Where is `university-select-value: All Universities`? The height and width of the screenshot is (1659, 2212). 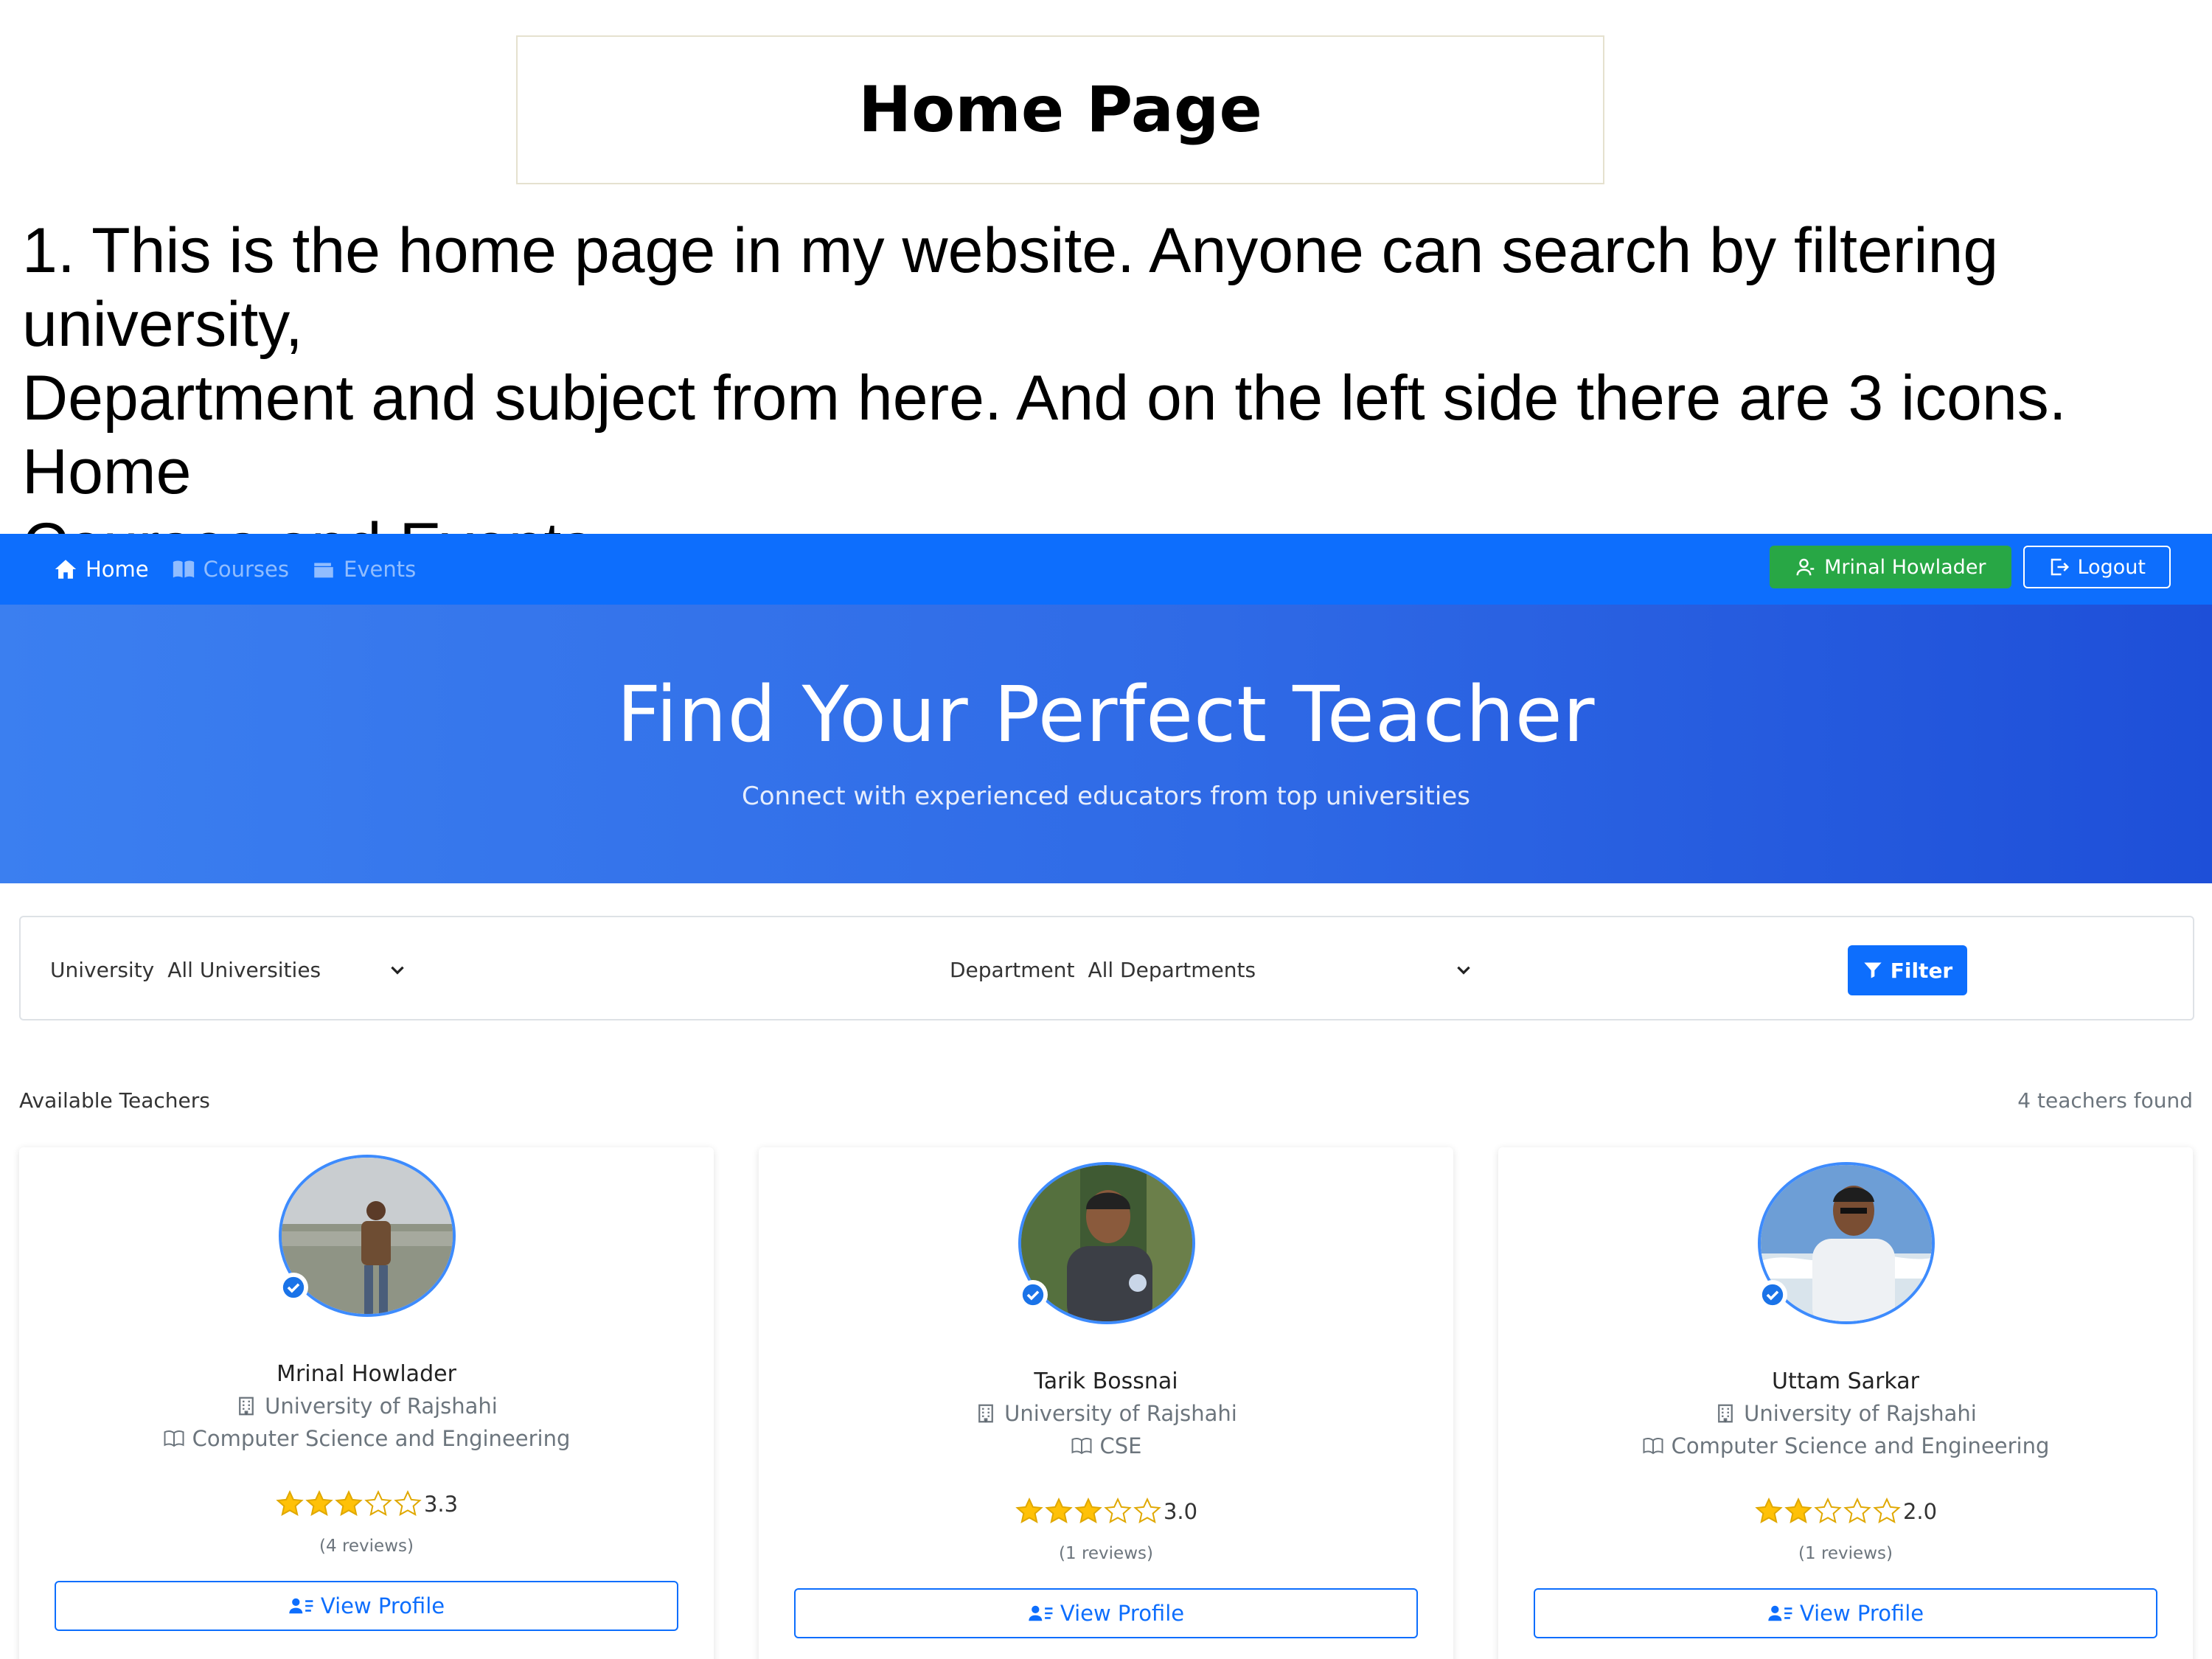
university-select-value: All Universities is located at coordinates (244, 969).